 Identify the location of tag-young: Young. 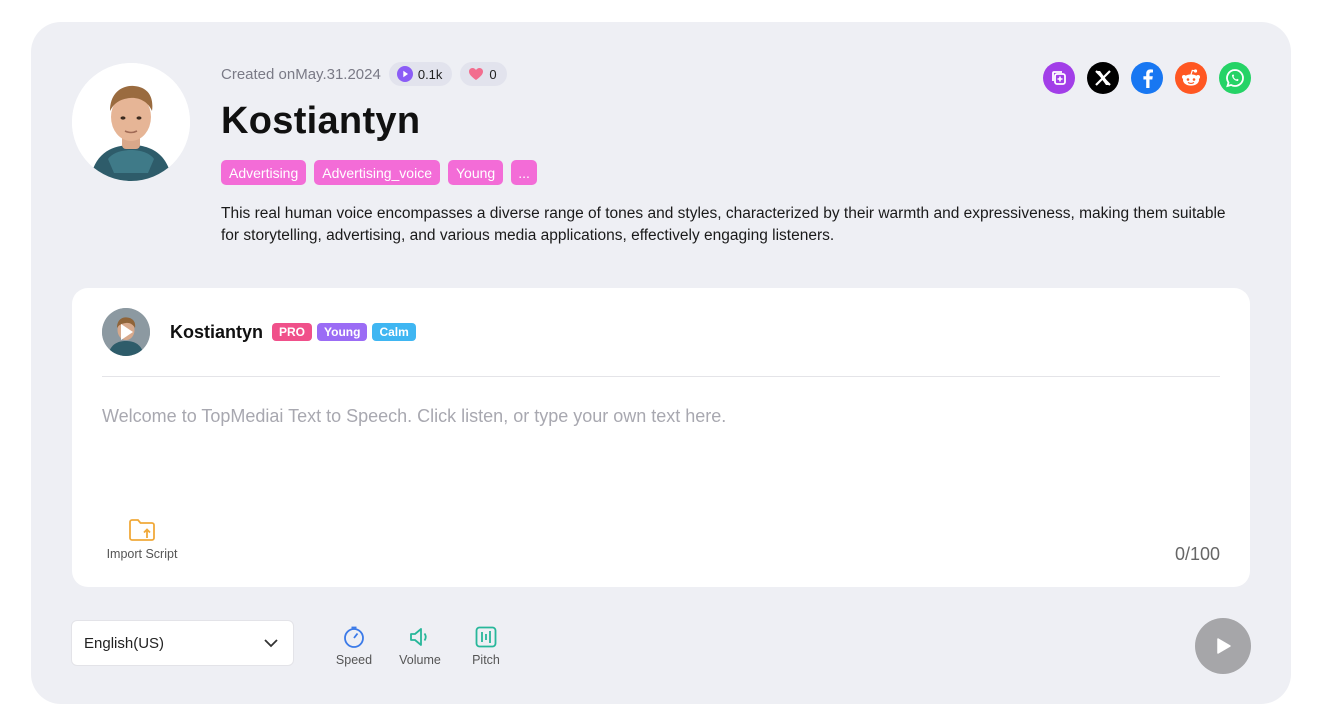
(476, 172).